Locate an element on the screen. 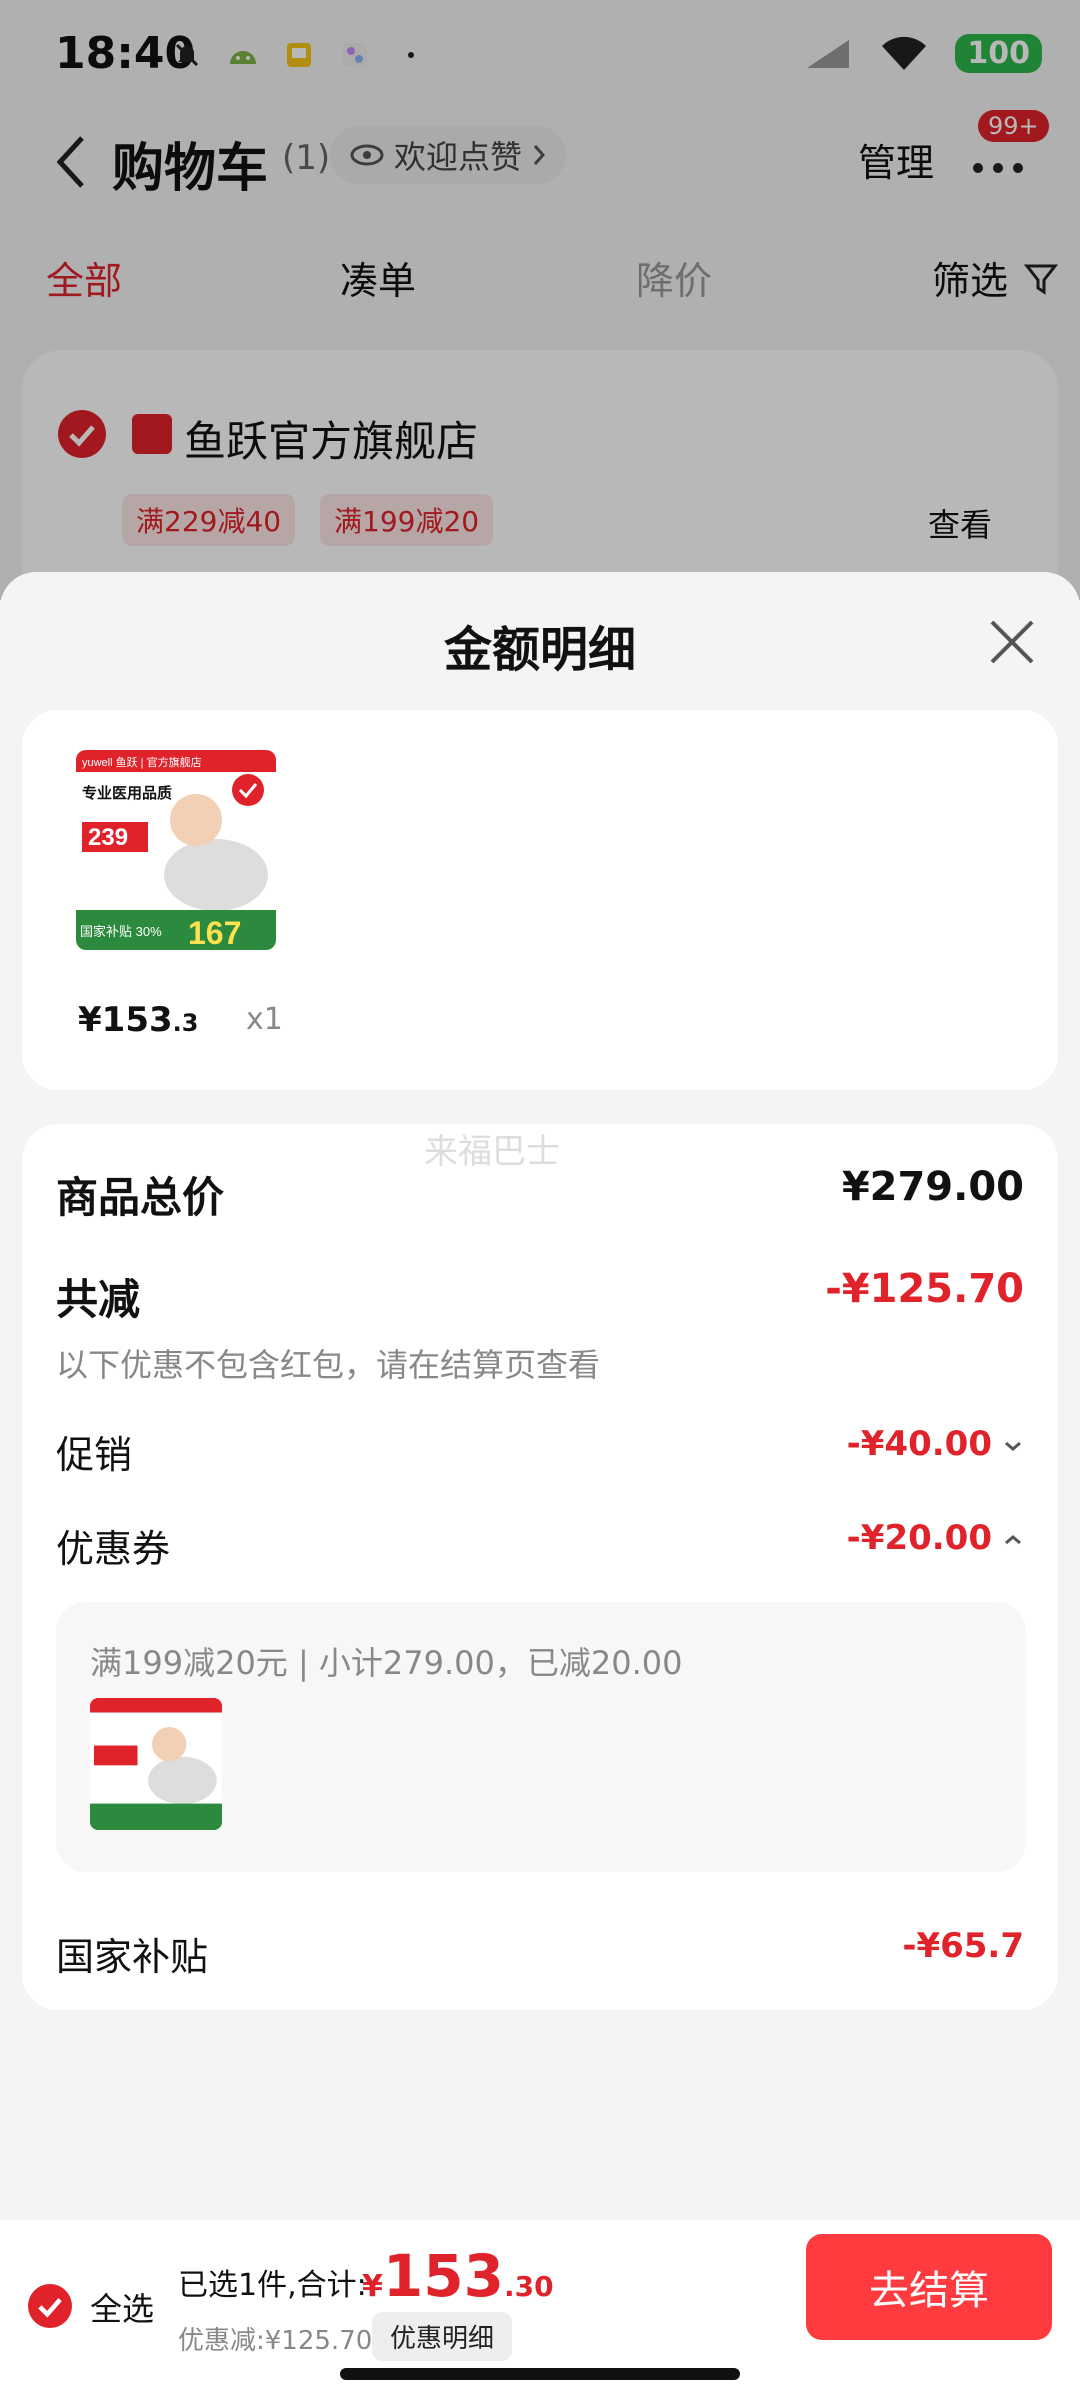 The image size is (1080, 2400). reduction-hint: 以下优惠不包含红包，请在结算页查看 is located at coordinates (328, 1365).